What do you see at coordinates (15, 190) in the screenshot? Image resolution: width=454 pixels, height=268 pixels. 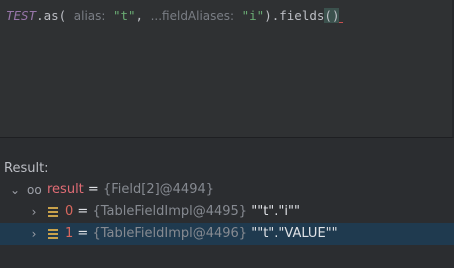 I see `chevron-down-icon: ⌄` at bounding box center [15, 190].